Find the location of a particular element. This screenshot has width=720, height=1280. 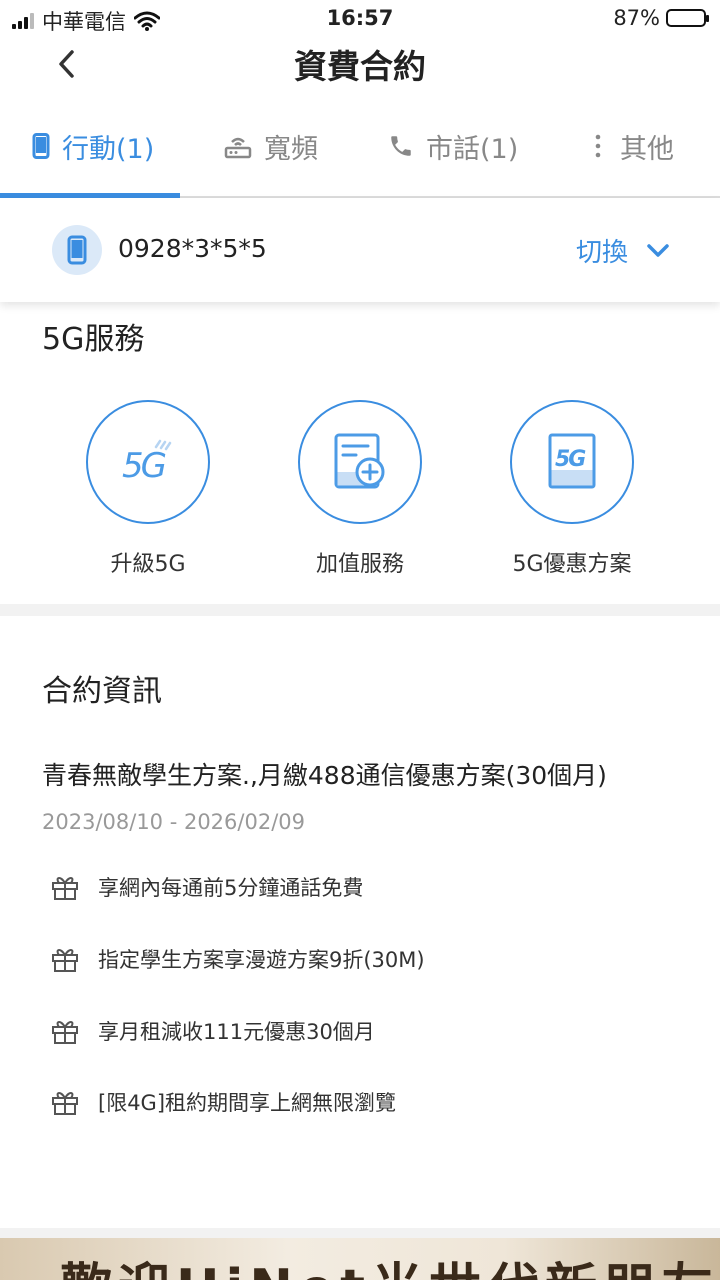

5g-signal-icon: 5G is located at coordinates (148, 462).